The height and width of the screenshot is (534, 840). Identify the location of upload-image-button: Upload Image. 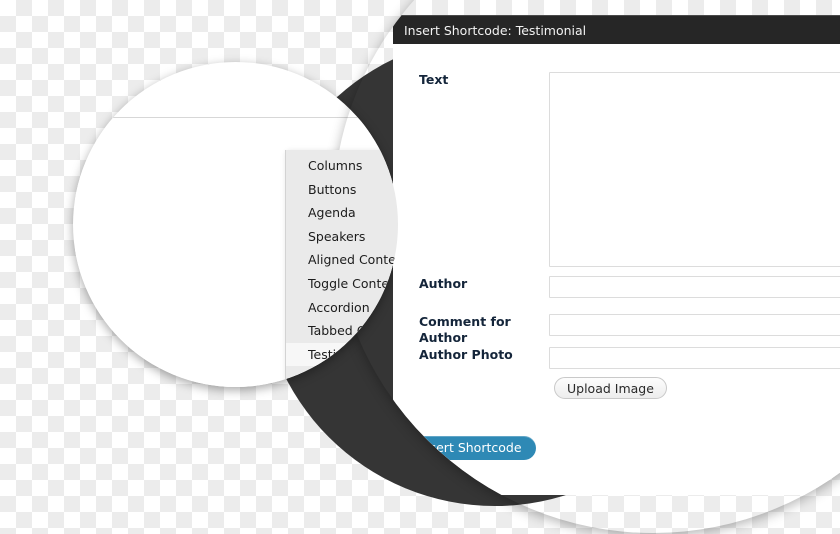
(610, 388).